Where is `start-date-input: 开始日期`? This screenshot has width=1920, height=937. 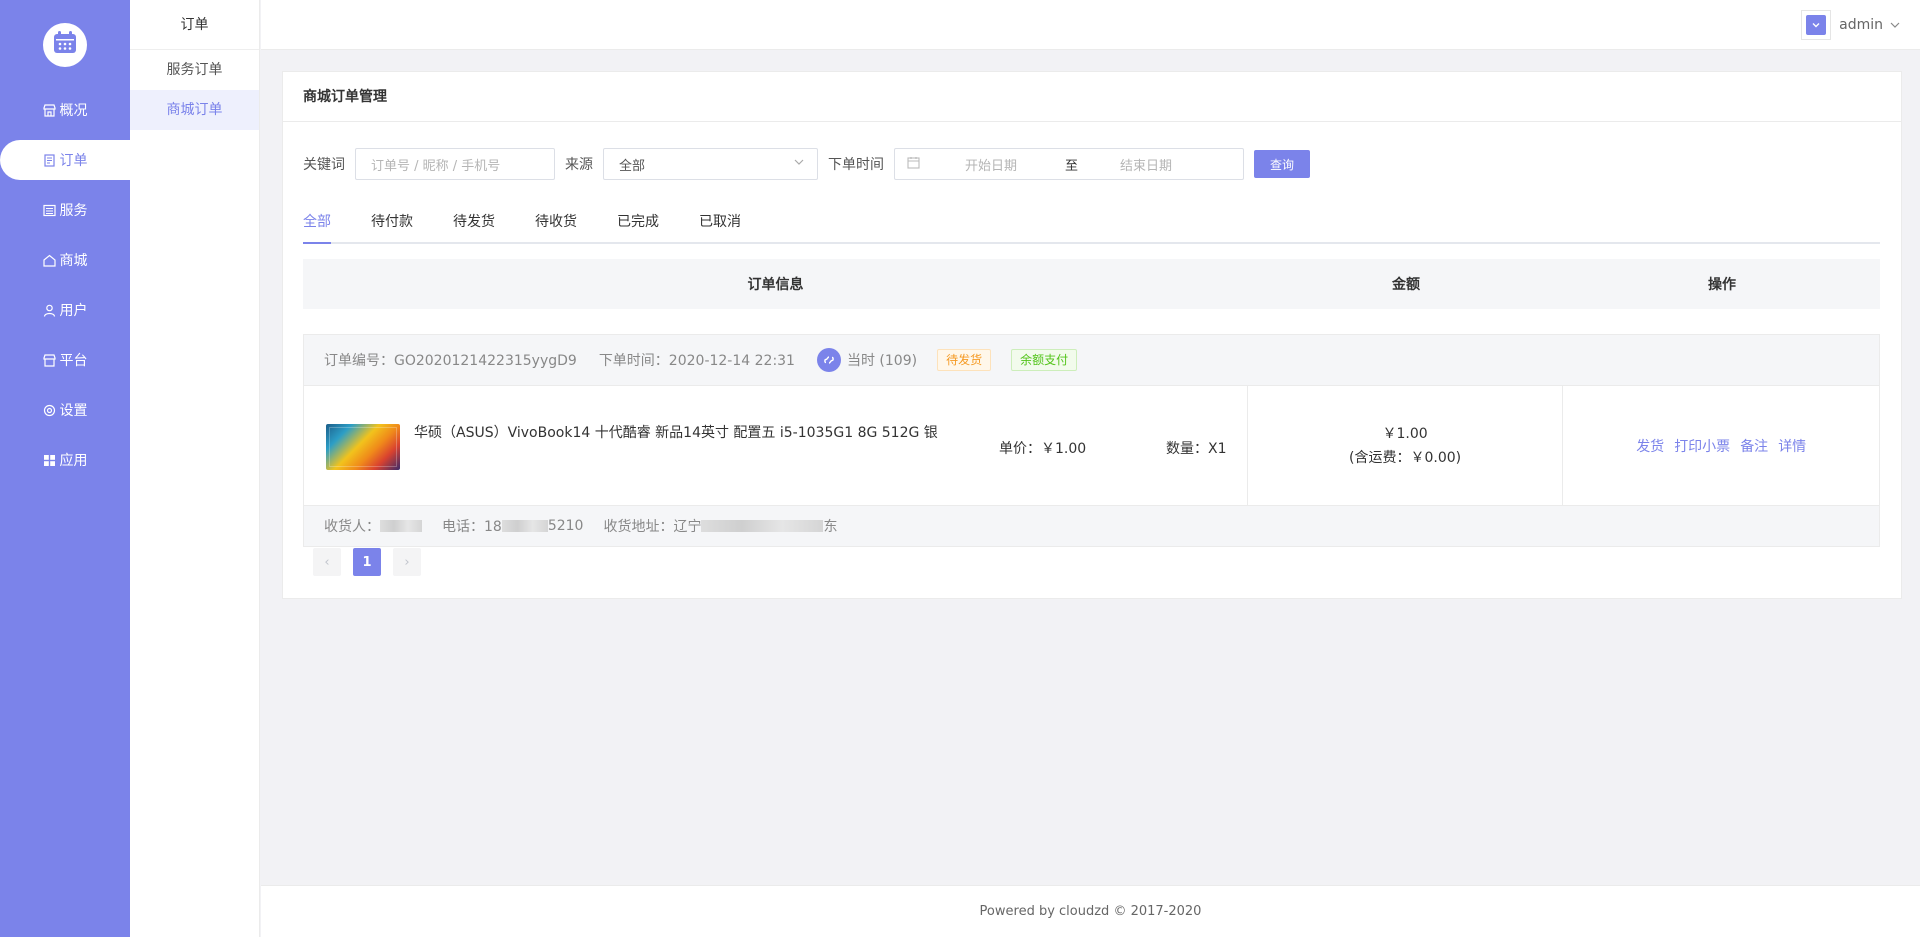
start-date-input: 开始日期 is located at coordinates (1015, 164).